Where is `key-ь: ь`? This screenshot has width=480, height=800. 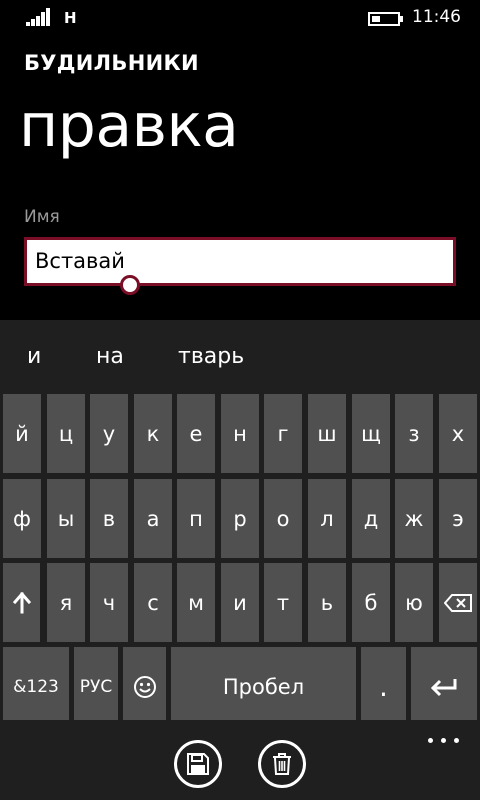
key-ь: ь is located at coordinates (327, 602).